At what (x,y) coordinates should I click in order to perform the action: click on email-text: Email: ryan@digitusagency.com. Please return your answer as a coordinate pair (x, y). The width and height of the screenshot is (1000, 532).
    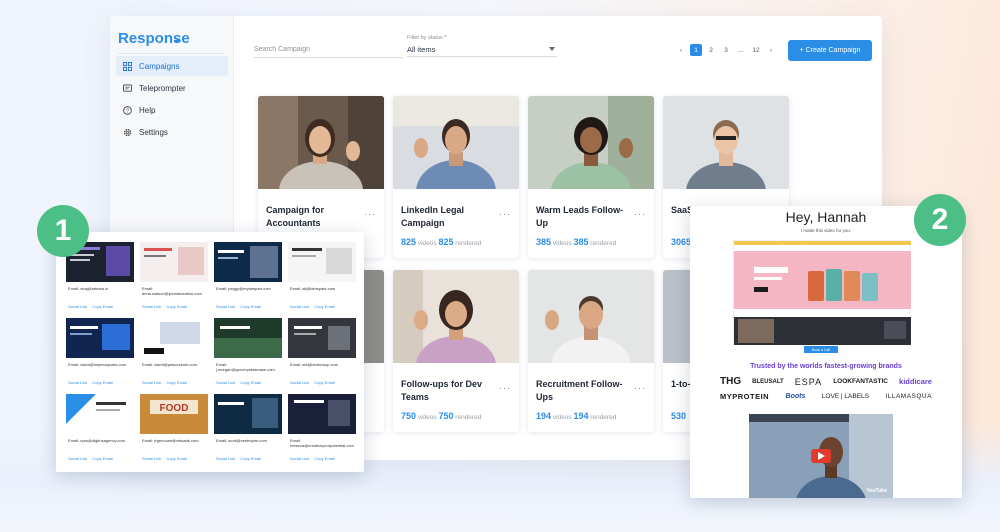
    Looking at the image, I should click on (96, 440).